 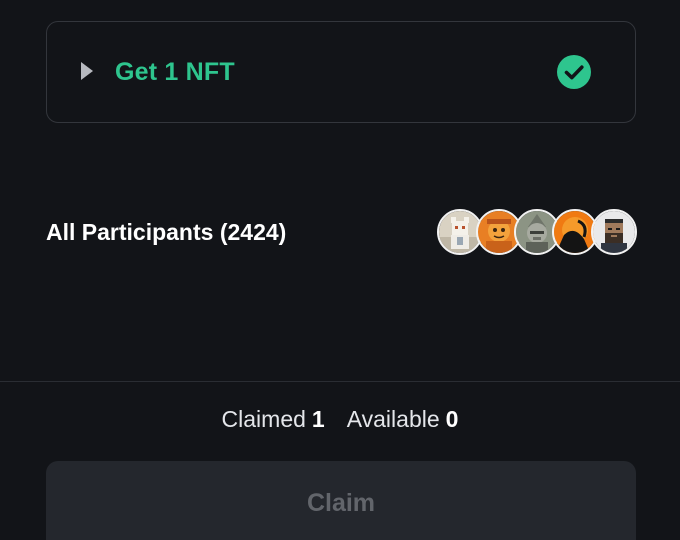 I want to click on claimed-value: 1, so click(x=318, y=419).